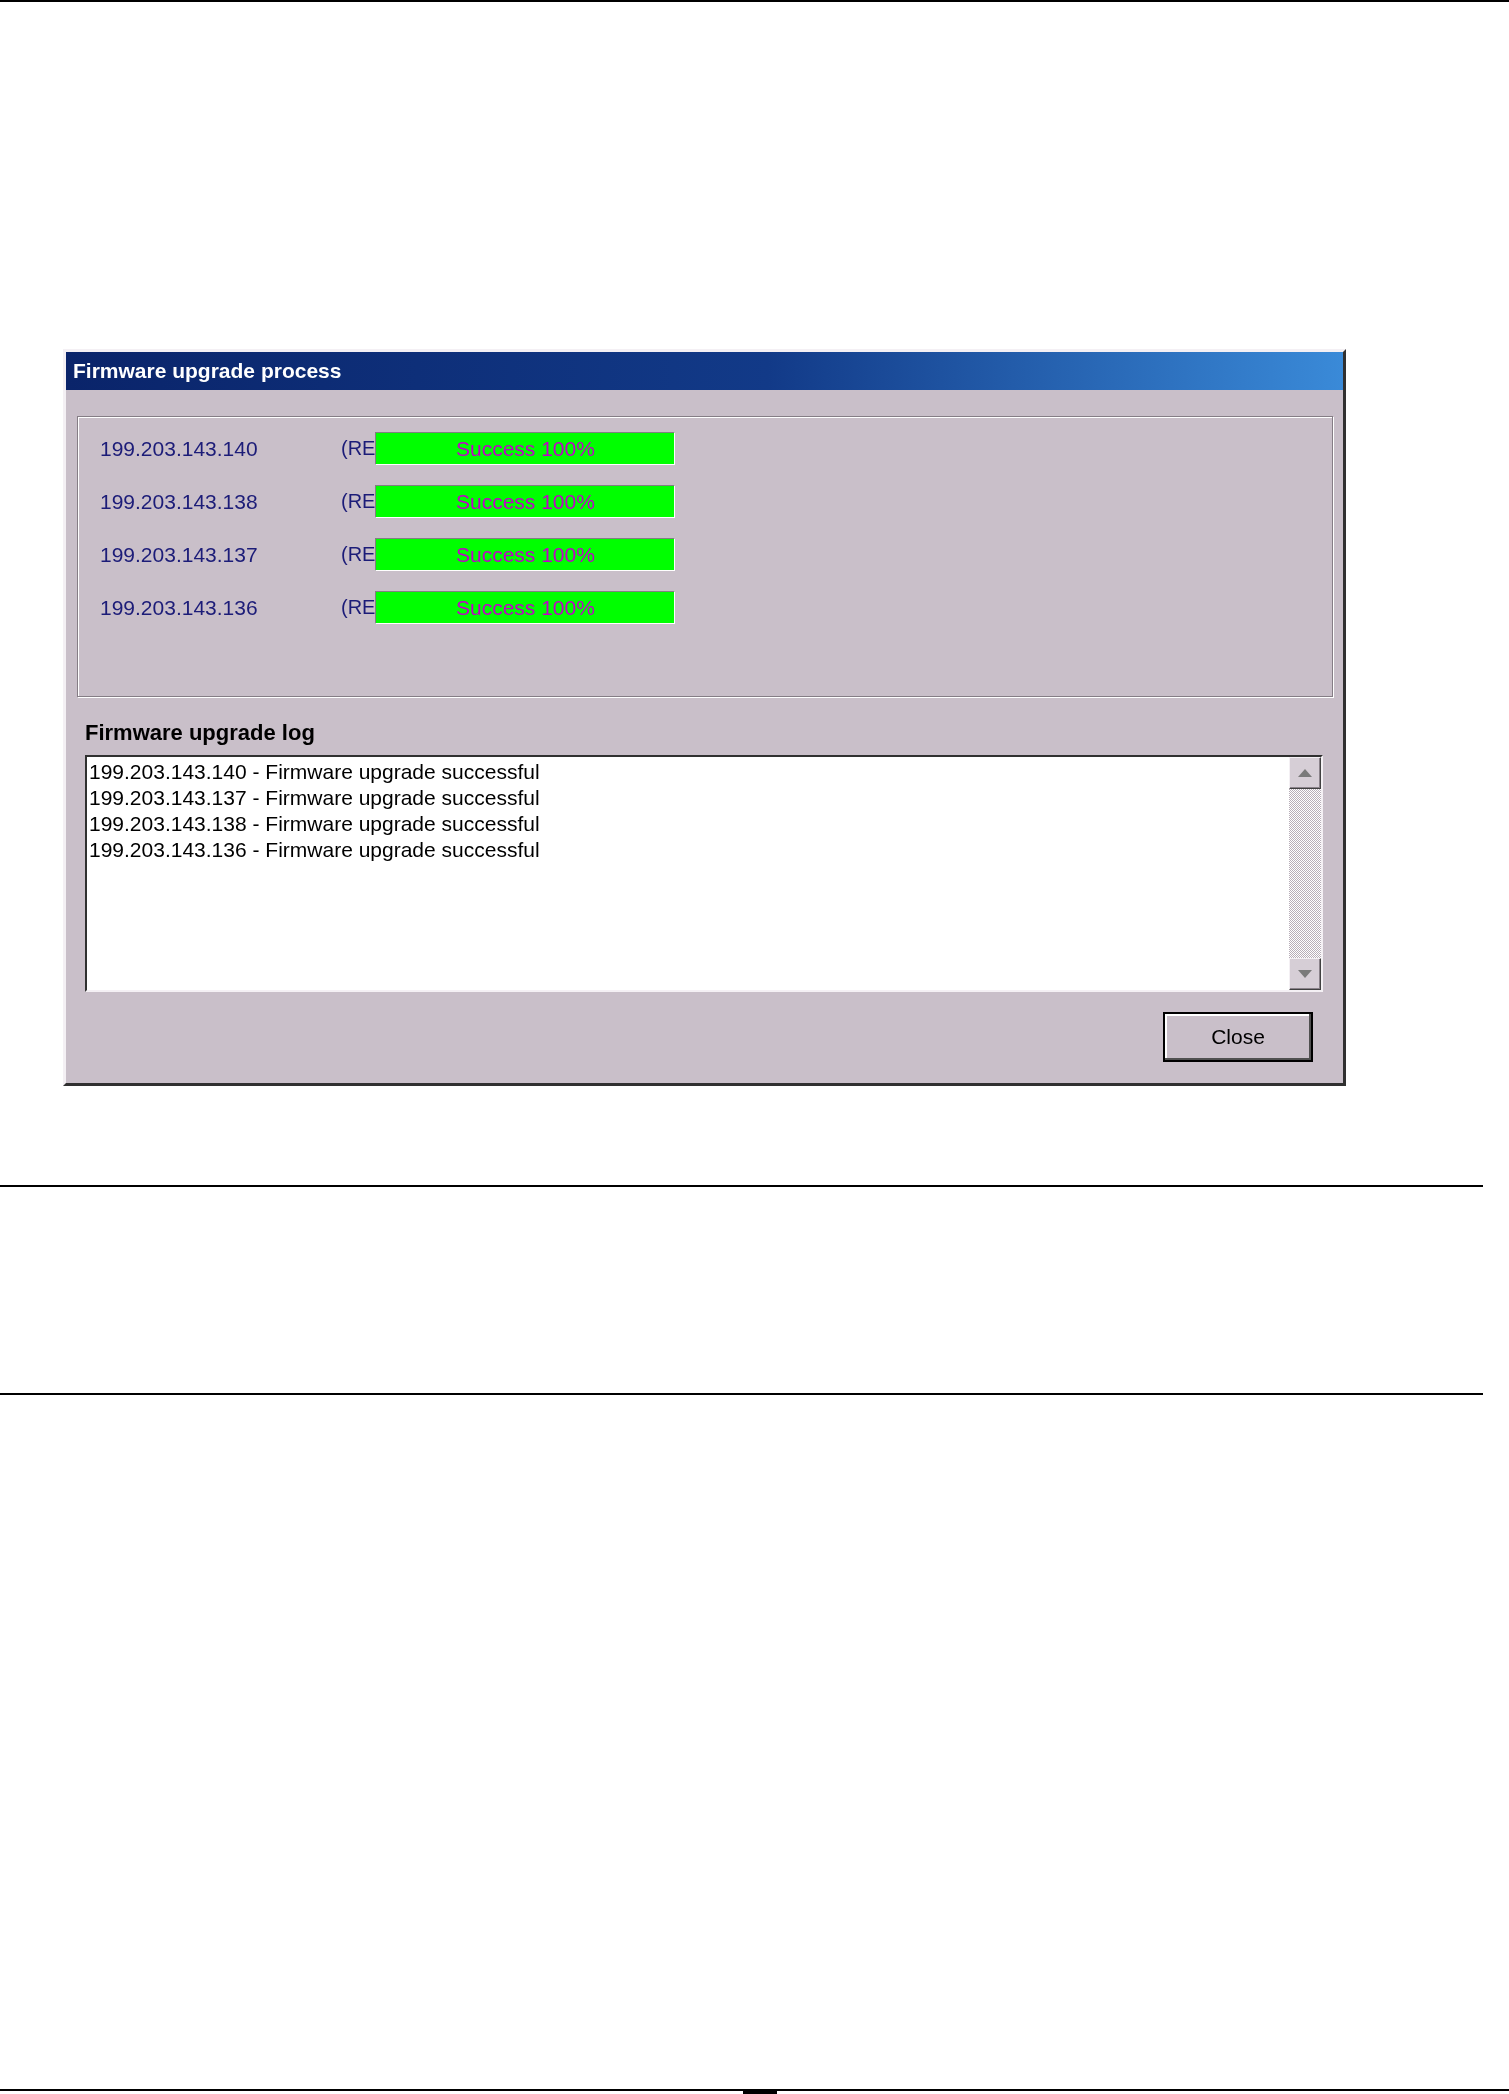 The width and height of the screenshot is (1509, 2094). I want to click on ip-address: 199.203.143.136, so click(179, 607).